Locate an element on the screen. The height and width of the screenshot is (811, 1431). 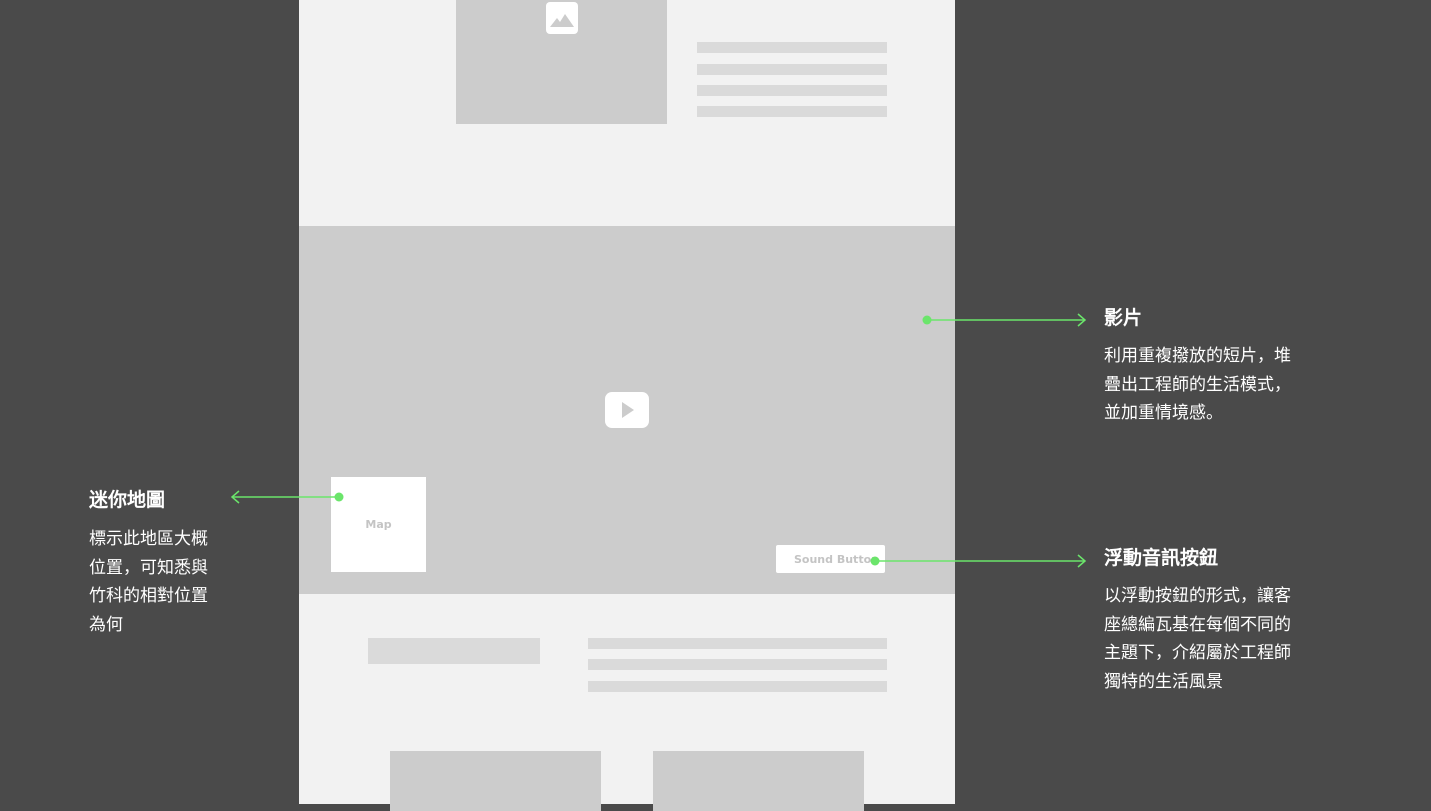
annotation-body: 標示此地區大概 位置，可知悉與 竹科的相對位置 為何 is located at coordinates (148, 582).